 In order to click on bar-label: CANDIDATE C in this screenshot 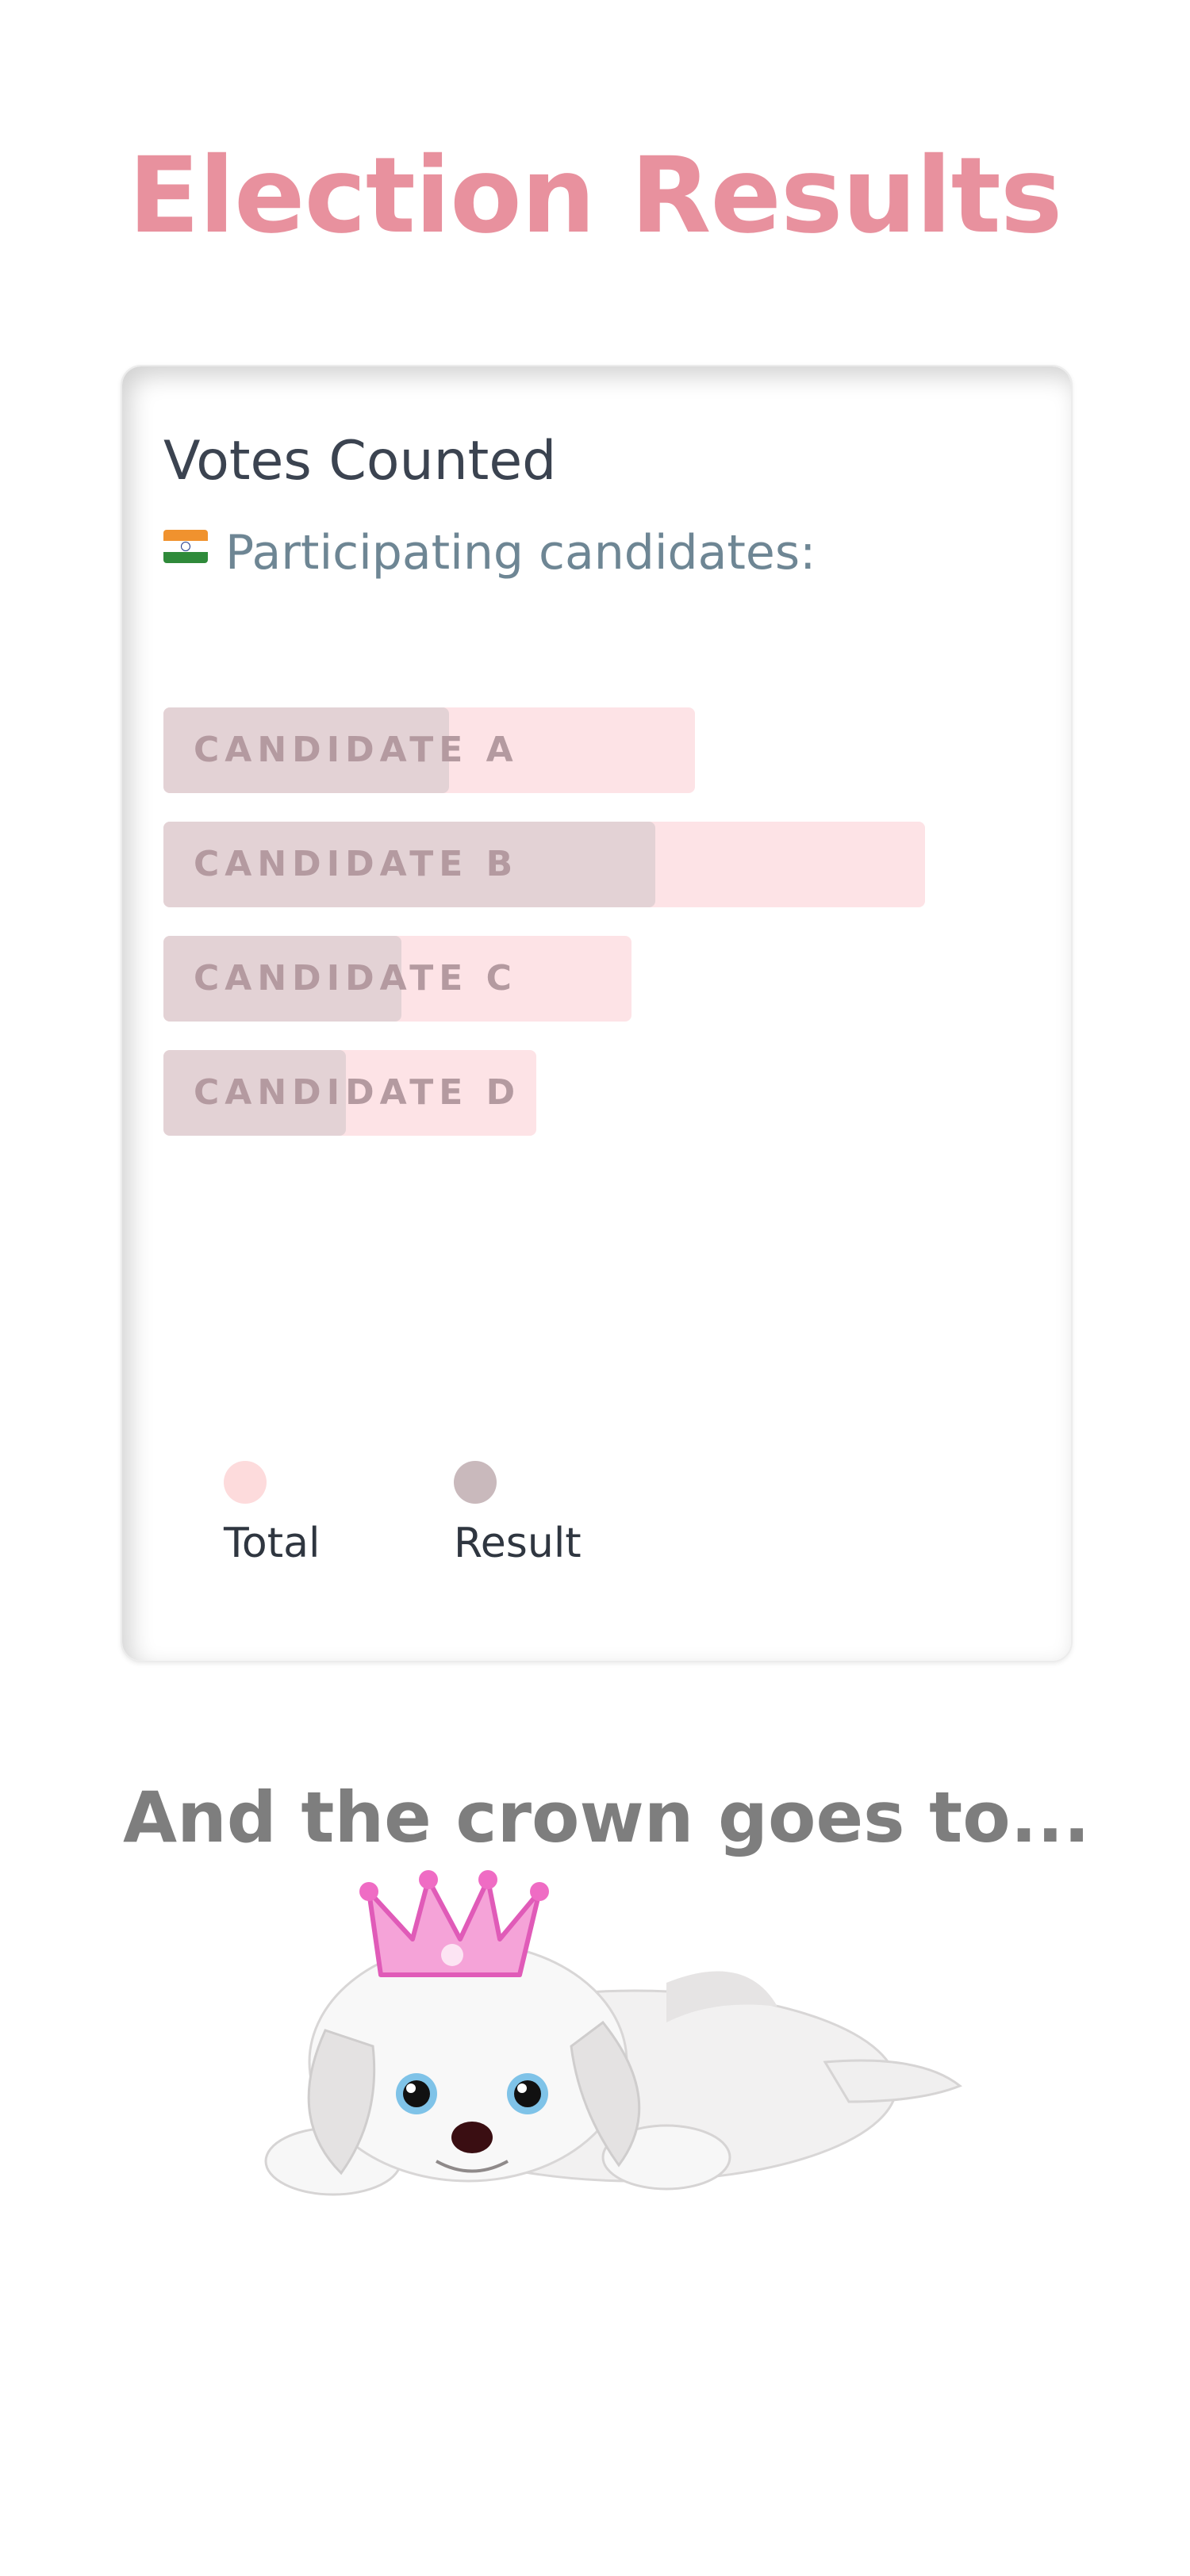, I will do `click(355, 979)`.